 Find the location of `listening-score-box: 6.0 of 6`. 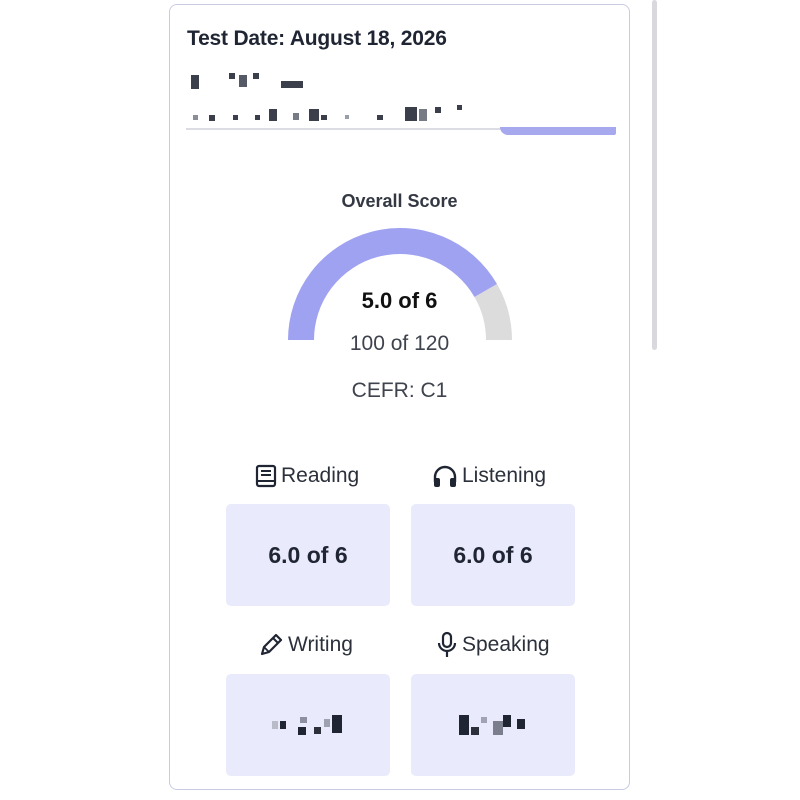

listening-score-box: 6.0 of 6 is located at coordinates (493, 555).